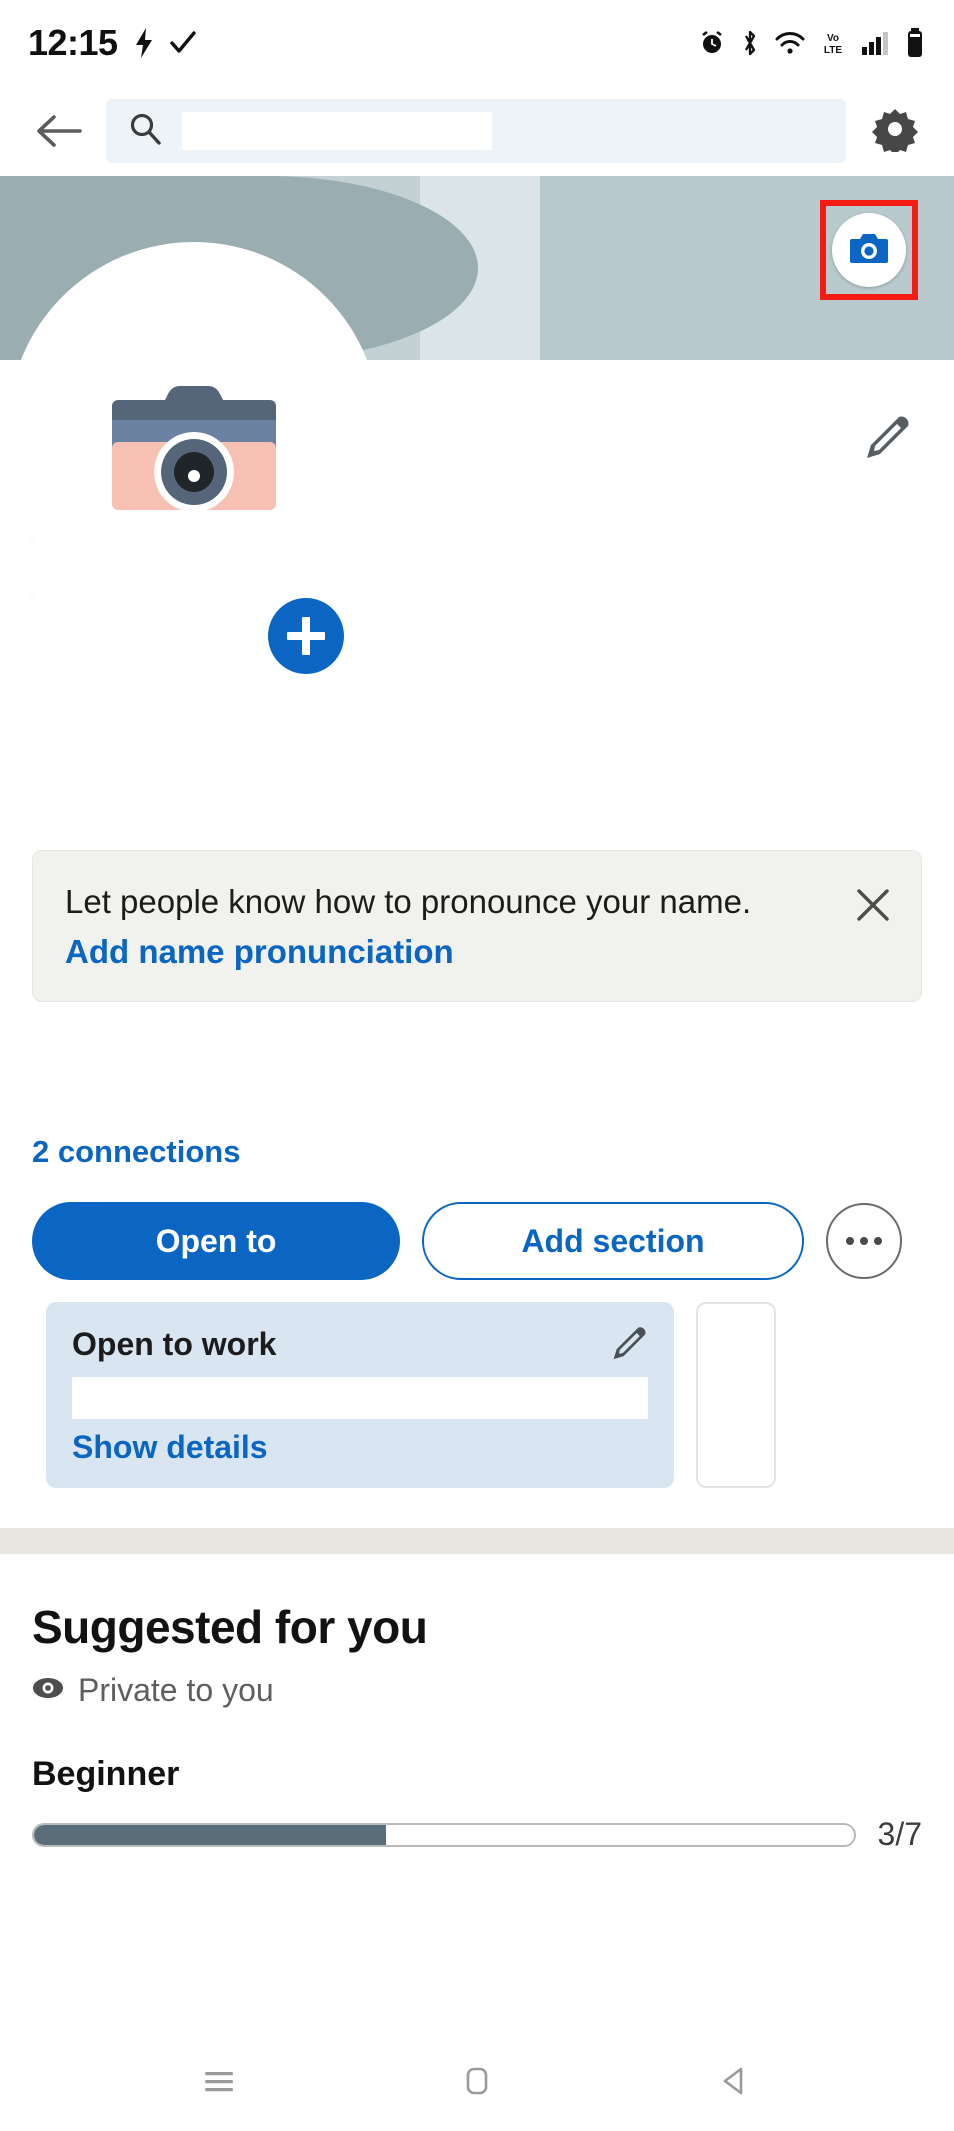 This screenshot has height=2131, width=954. I want to click on edit-profile-button, so click(887, 439).